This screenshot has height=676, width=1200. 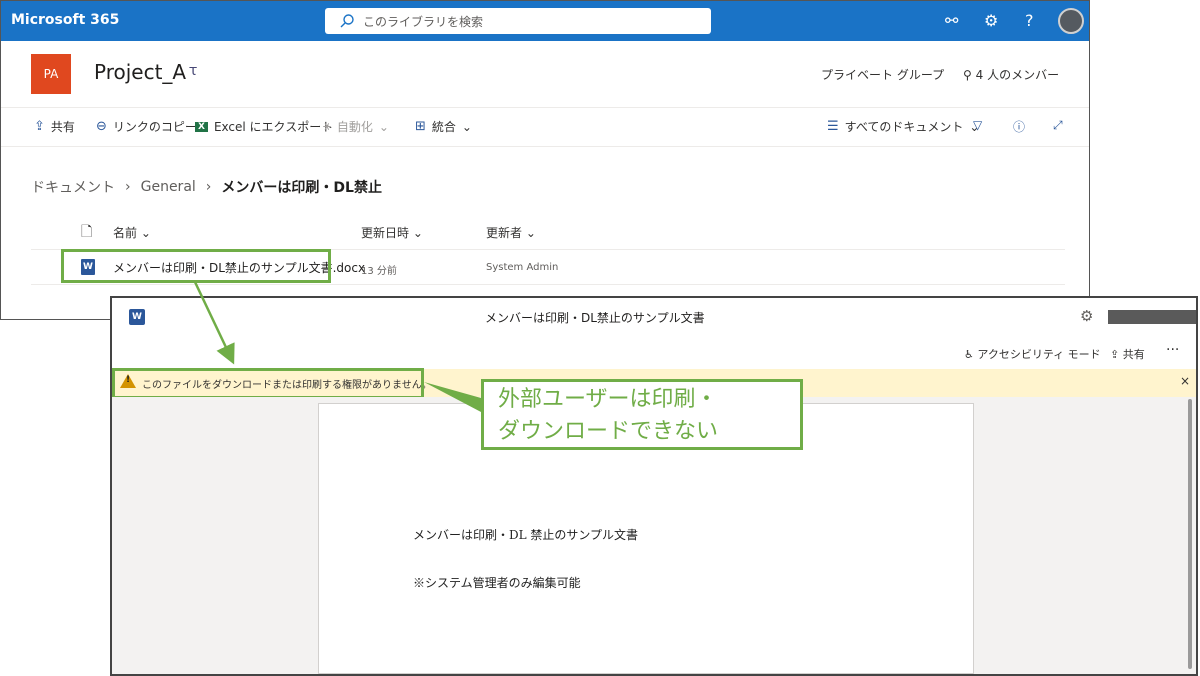 What do you see at coordinates (1058, 125) in the screenshot?
I see `expand-icon: ⤢` at bounding box center [1058, 125].